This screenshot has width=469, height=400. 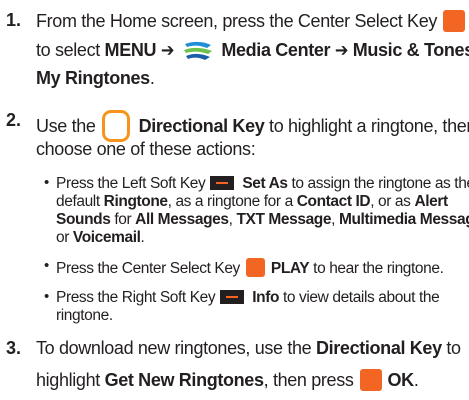 What do you see at coordinates (333, 201) in the screenshot?
I see `contact-id-label: Contact ID` at bounding box center [333, 201].